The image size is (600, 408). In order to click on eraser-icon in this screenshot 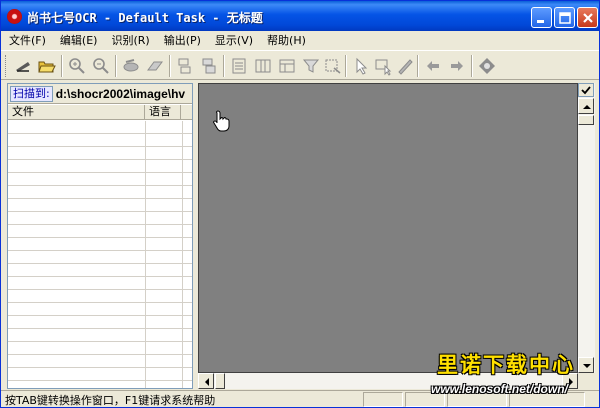, I will do `click(155, 66)`.